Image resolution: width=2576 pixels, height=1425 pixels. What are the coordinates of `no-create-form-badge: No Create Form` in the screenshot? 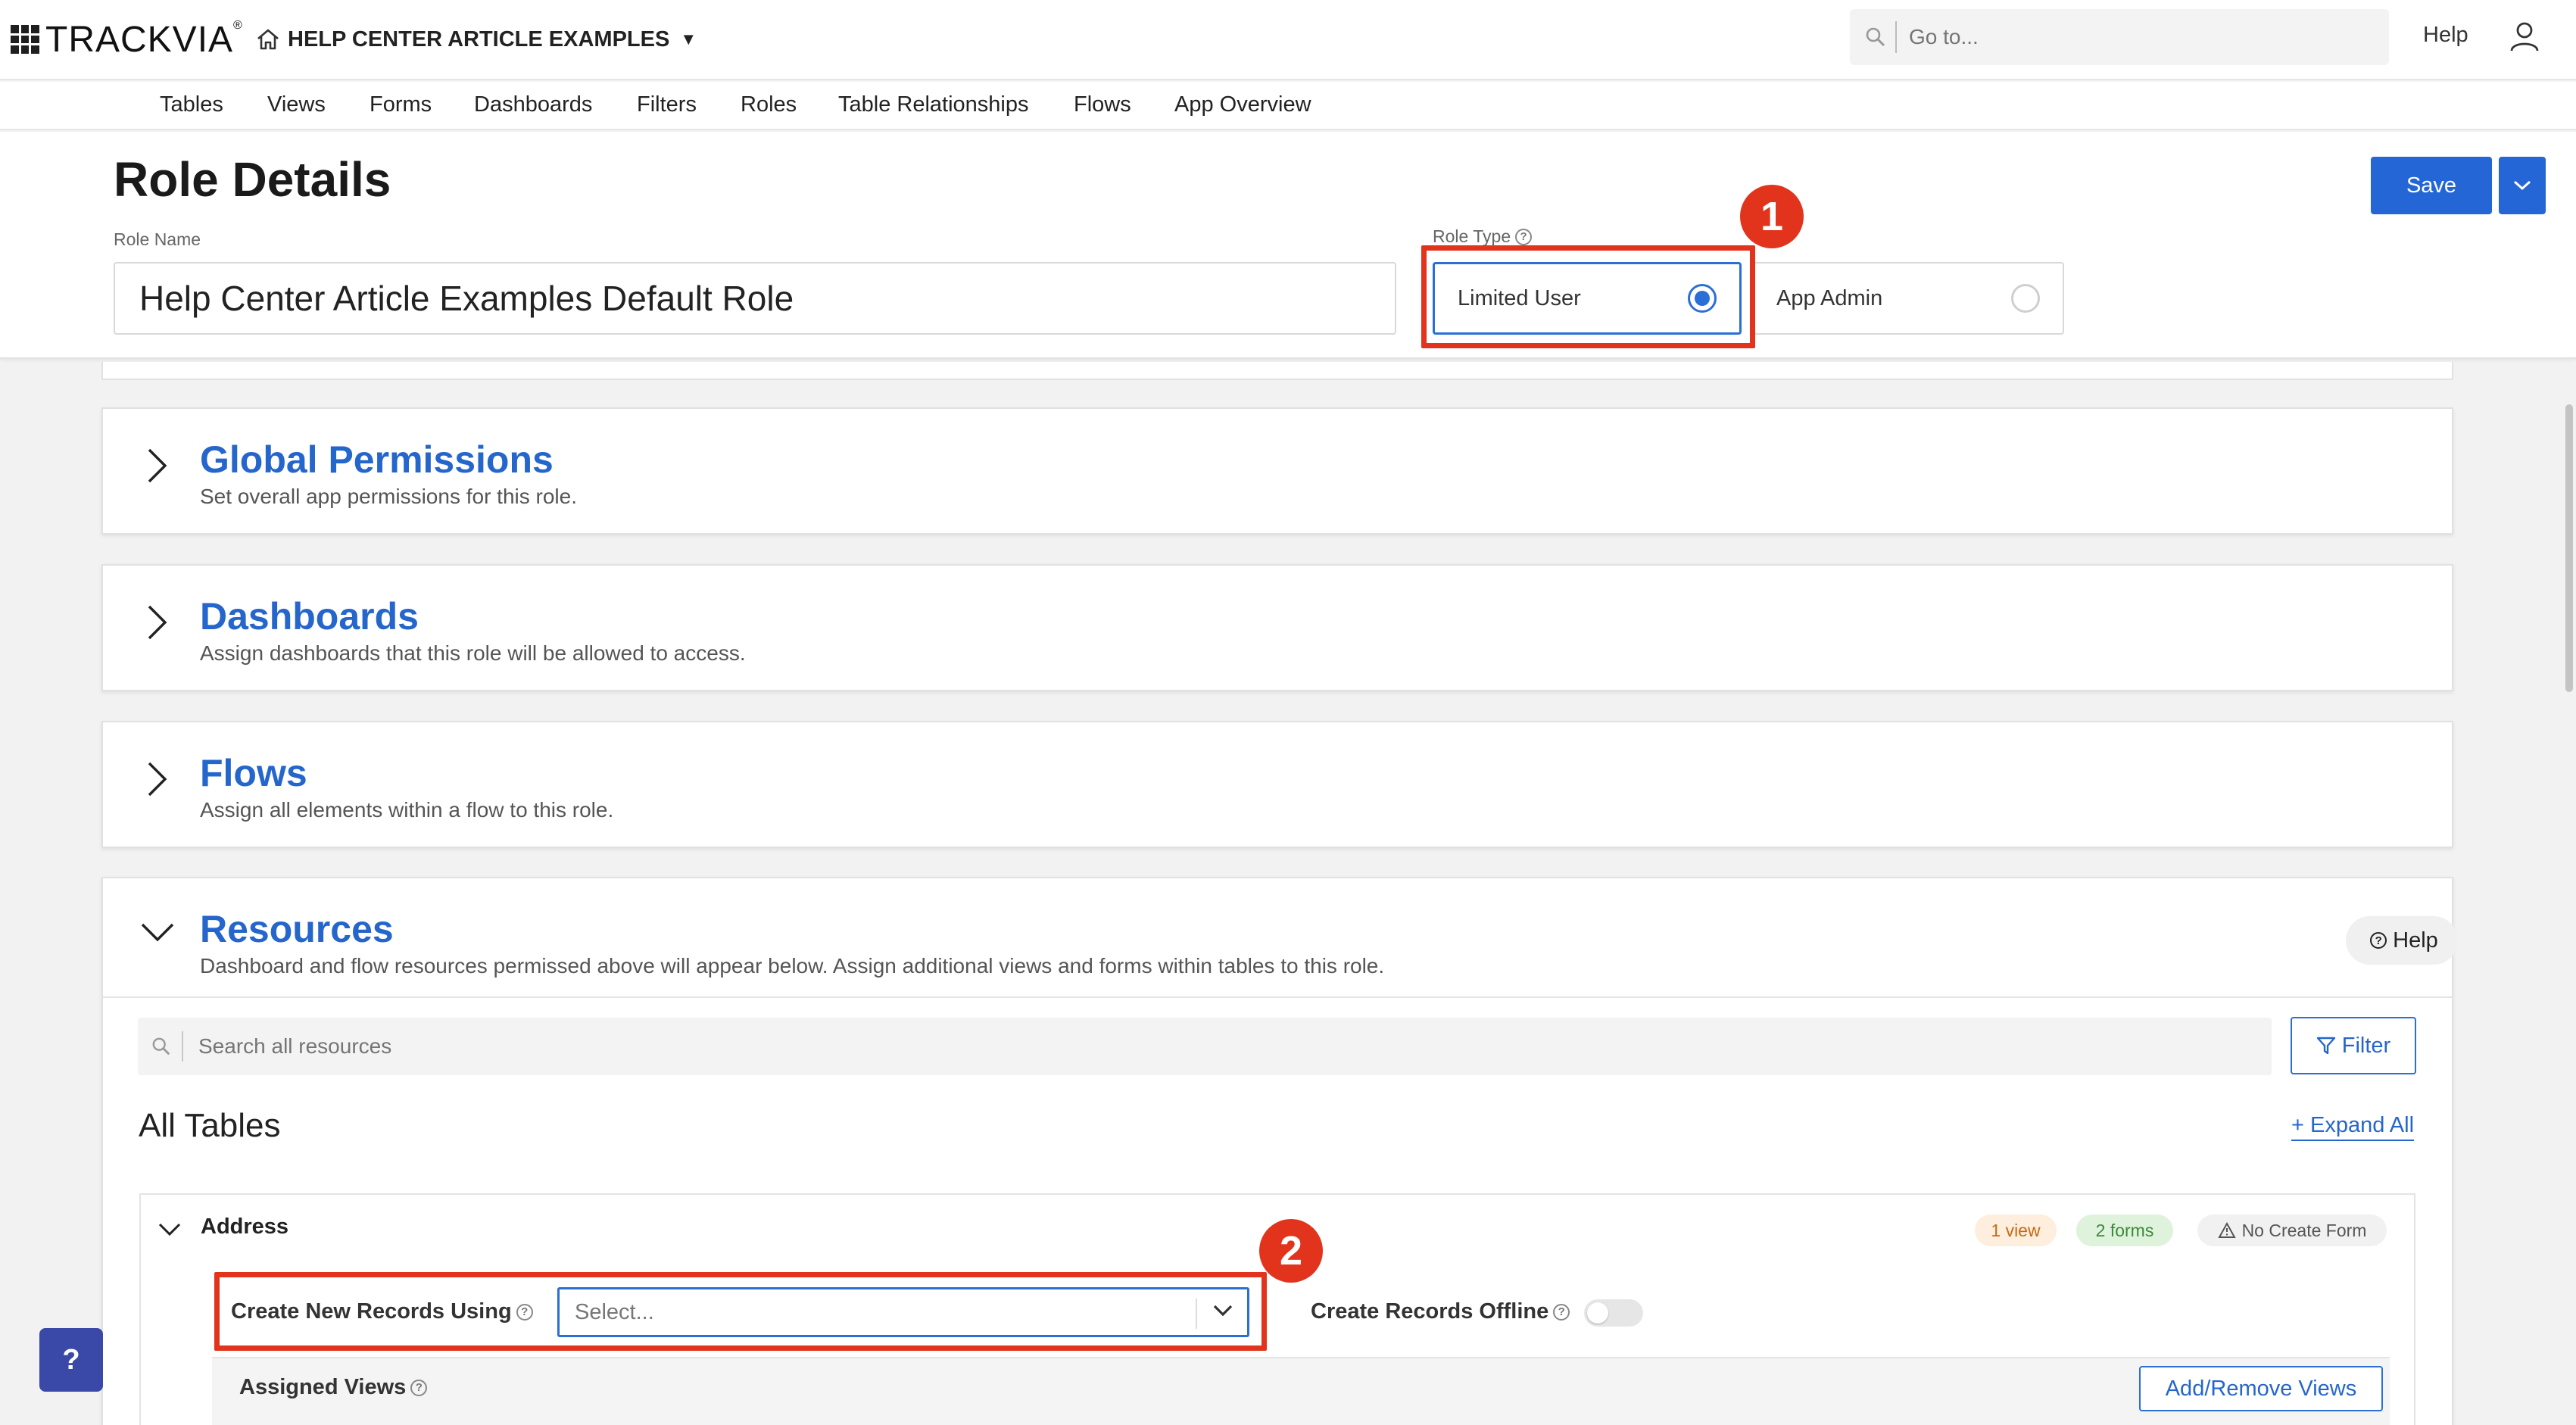 It's located at (2292, 1230).